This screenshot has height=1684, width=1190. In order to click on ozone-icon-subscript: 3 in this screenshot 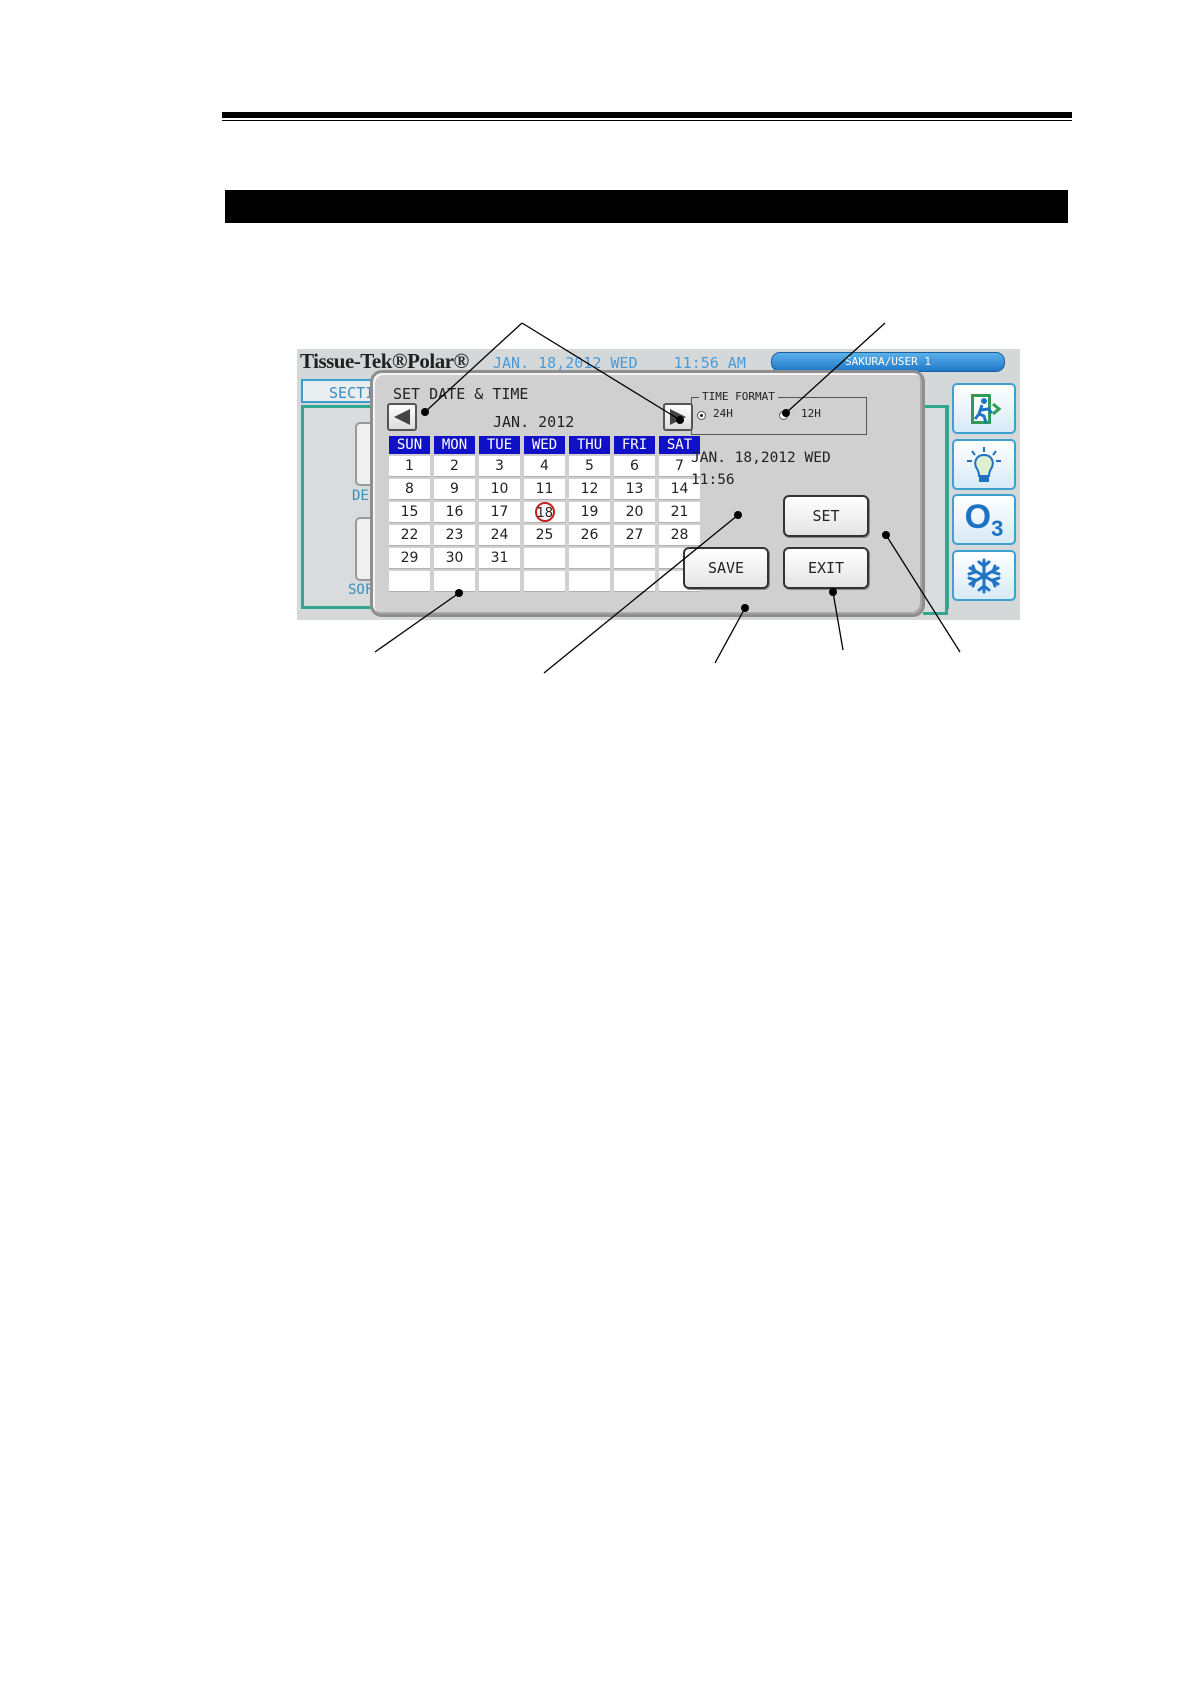, I will do `click(997, 528)`.